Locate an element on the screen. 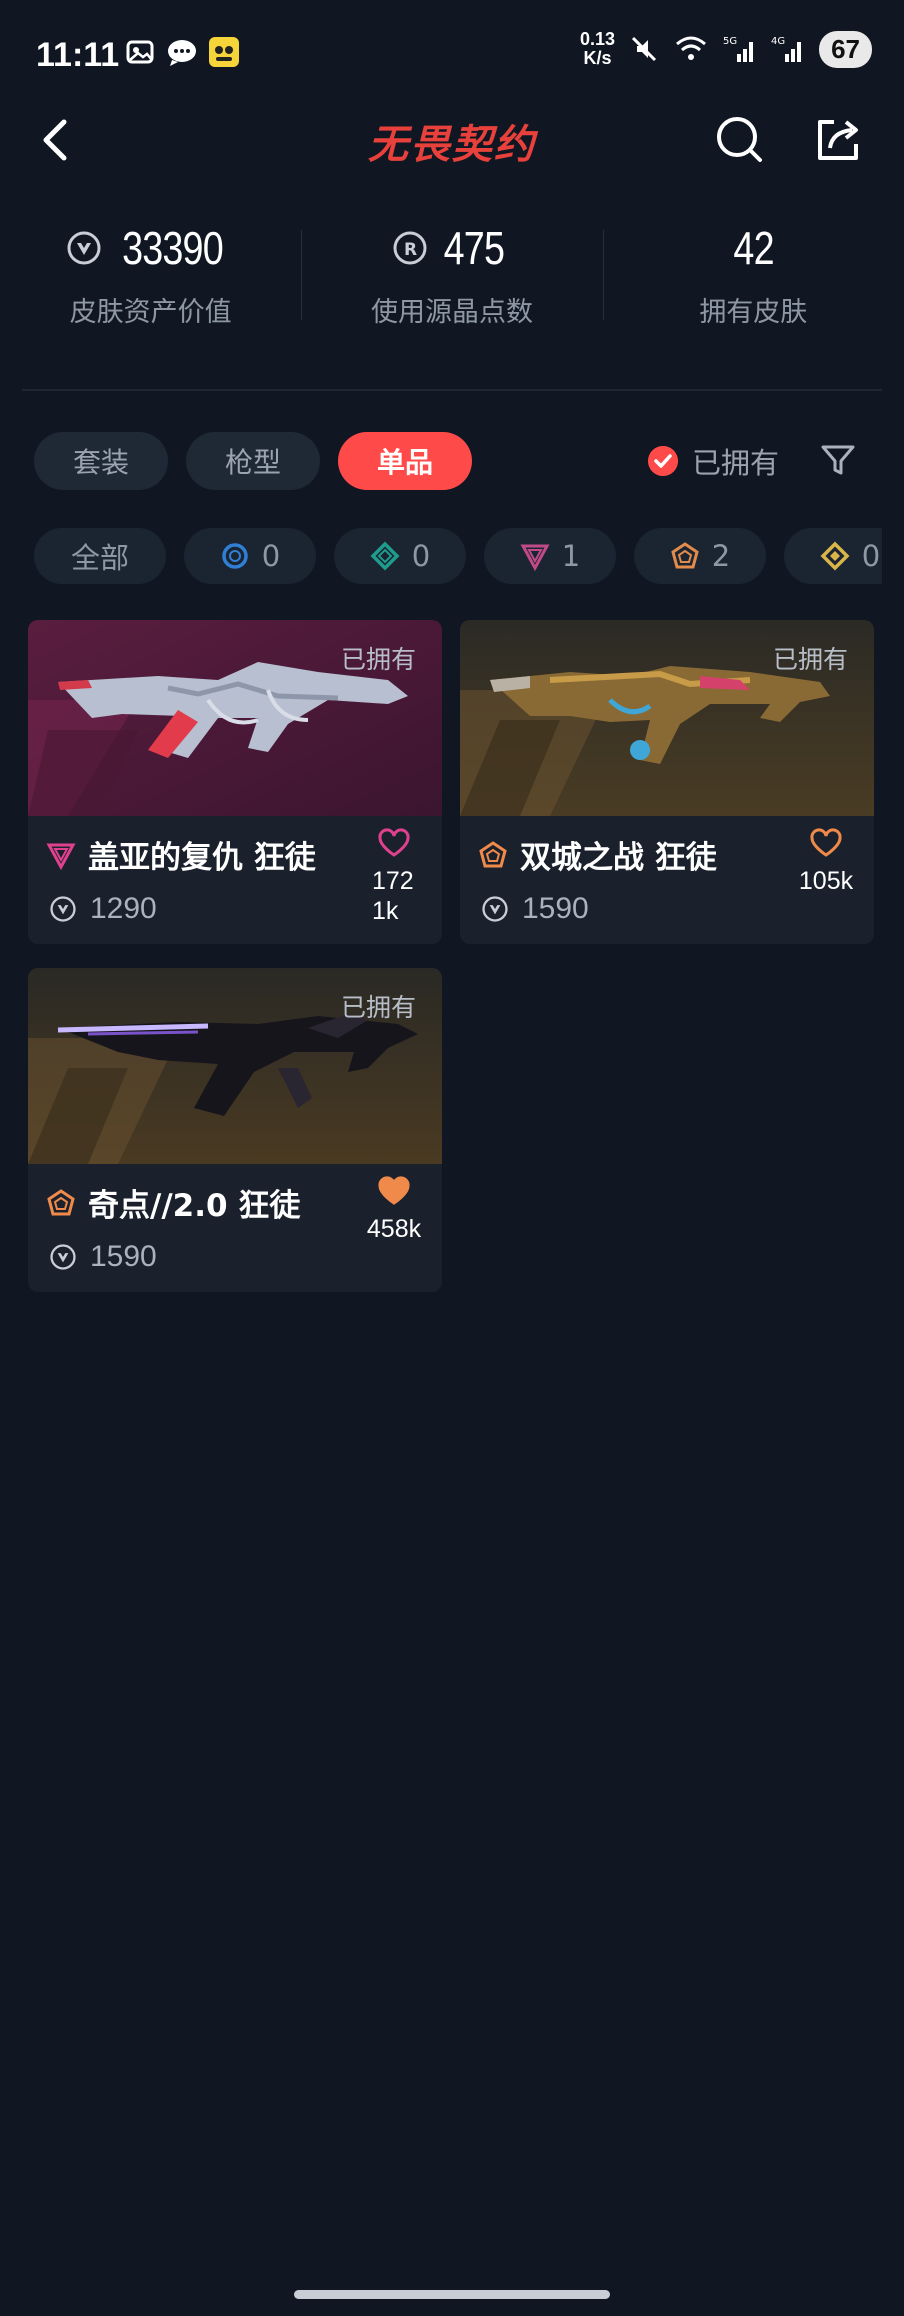 This screenshot has height=2316, width=904. like-button: 1721k is located at coordinates (394, 877).